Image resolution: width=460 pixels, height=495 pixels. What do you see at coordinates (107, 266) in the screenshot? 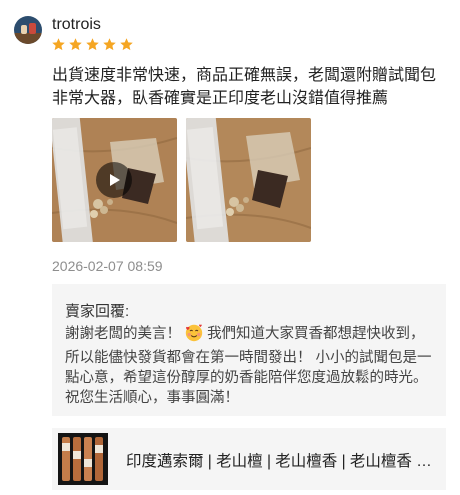
I see `review-timestamp: 2026-02-07 08:59` at bounding box center [107, 266].